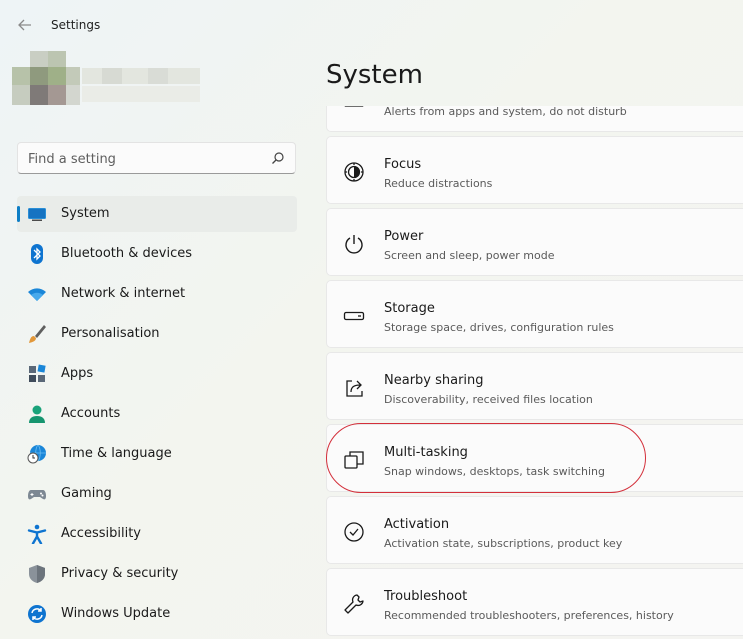 This screenshot has width=743, height=639. I want to click on sidebar-item-label: System, so click(85, 213).